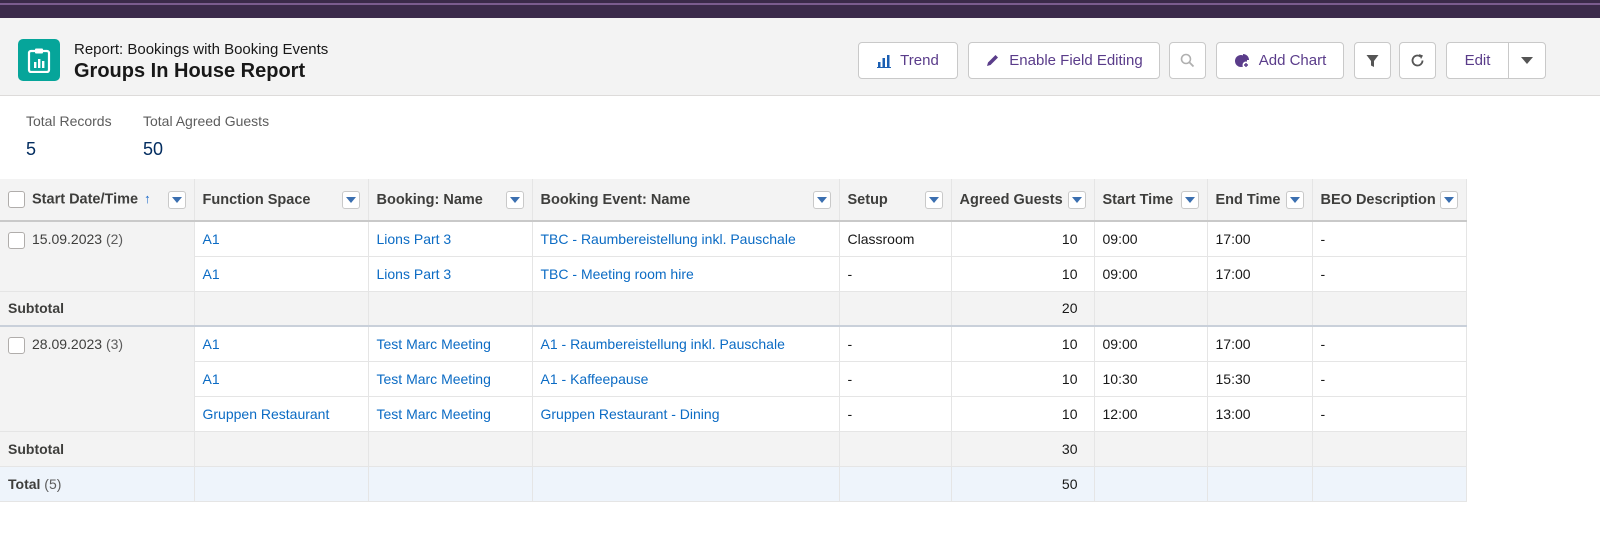 This screenshot has width=1600, height=542. What do you see at coordinates (686, 344) in the screenshot?
I see `booking-event-link: A1 - Raumbereistellung inkl. Pauschale` at bounding box center [686, 344].